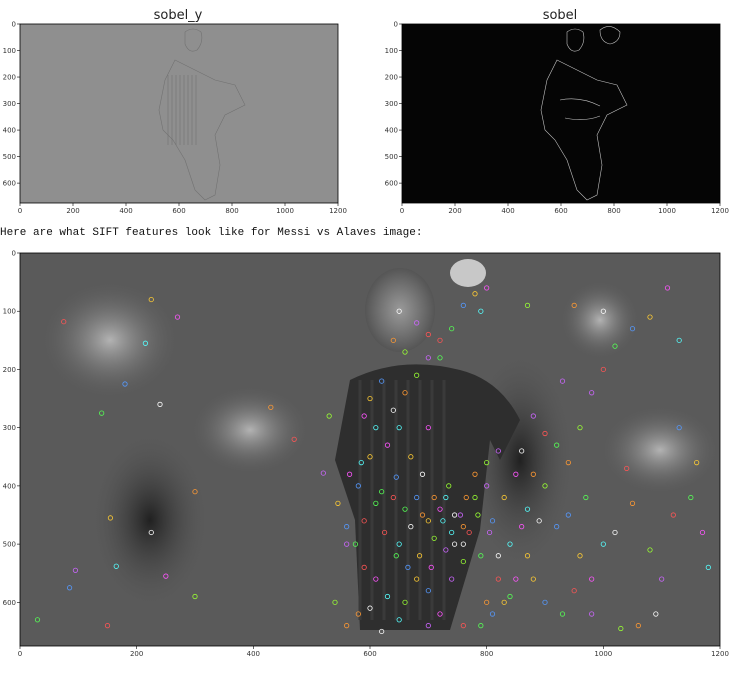 The height and width of the screenshot is (688, 737). What do you see at coordinates (391, 184) in the screenshot?
I see `sobel-ytick-label: 600` at bounding box center [391, 184].